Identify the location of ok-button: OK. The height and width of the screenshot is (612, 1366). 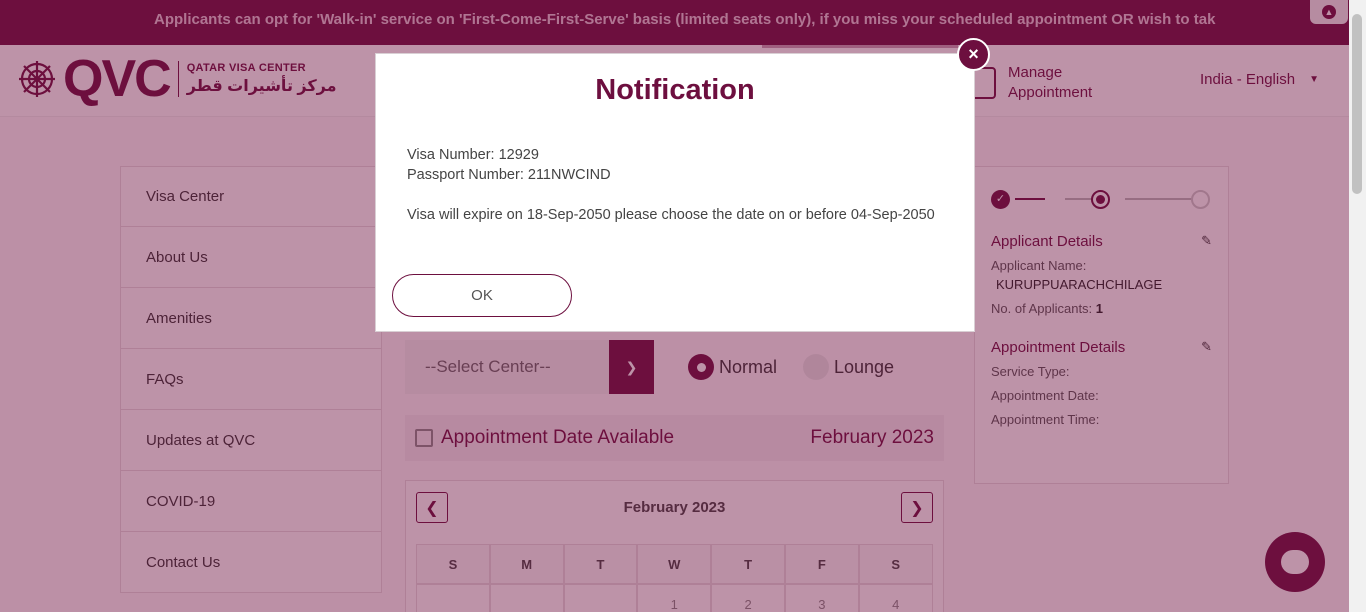
(482, 295).